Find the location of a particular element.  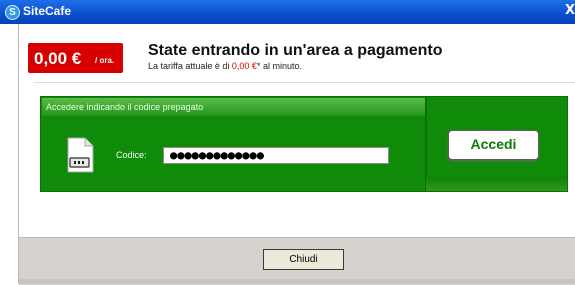

divider is located at coordinates (304, 82).